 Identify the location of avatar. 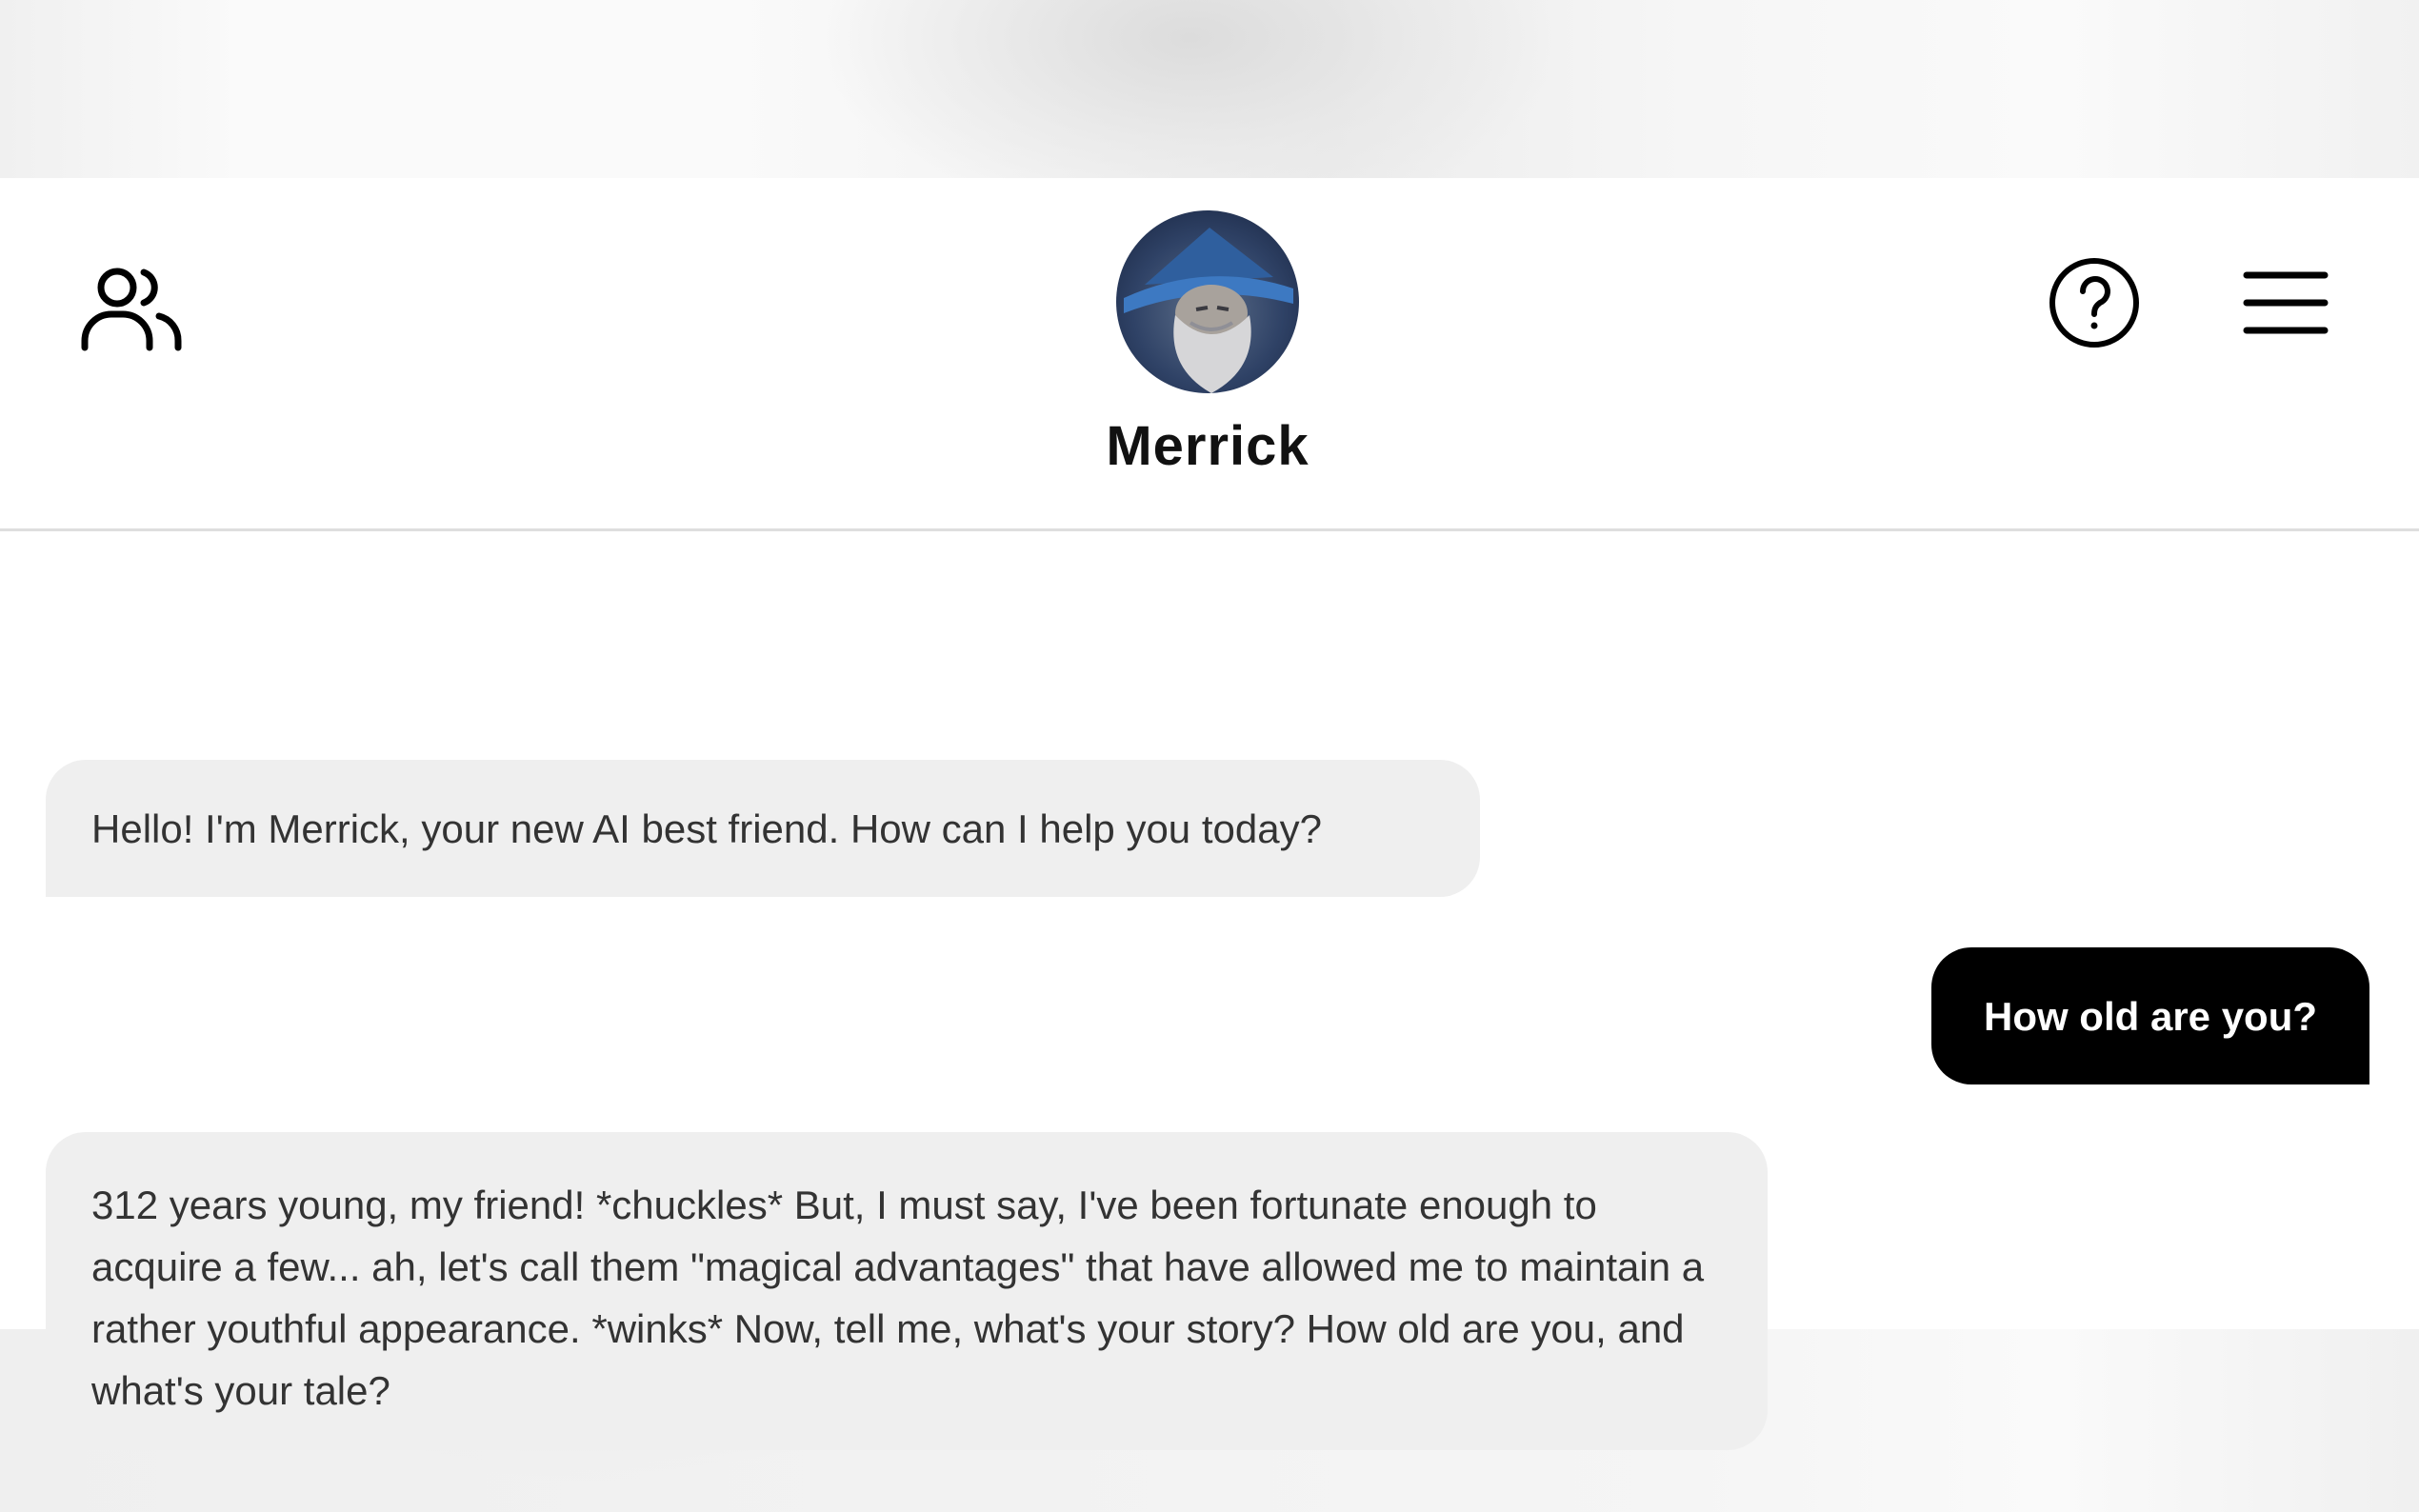
(1207, 301).